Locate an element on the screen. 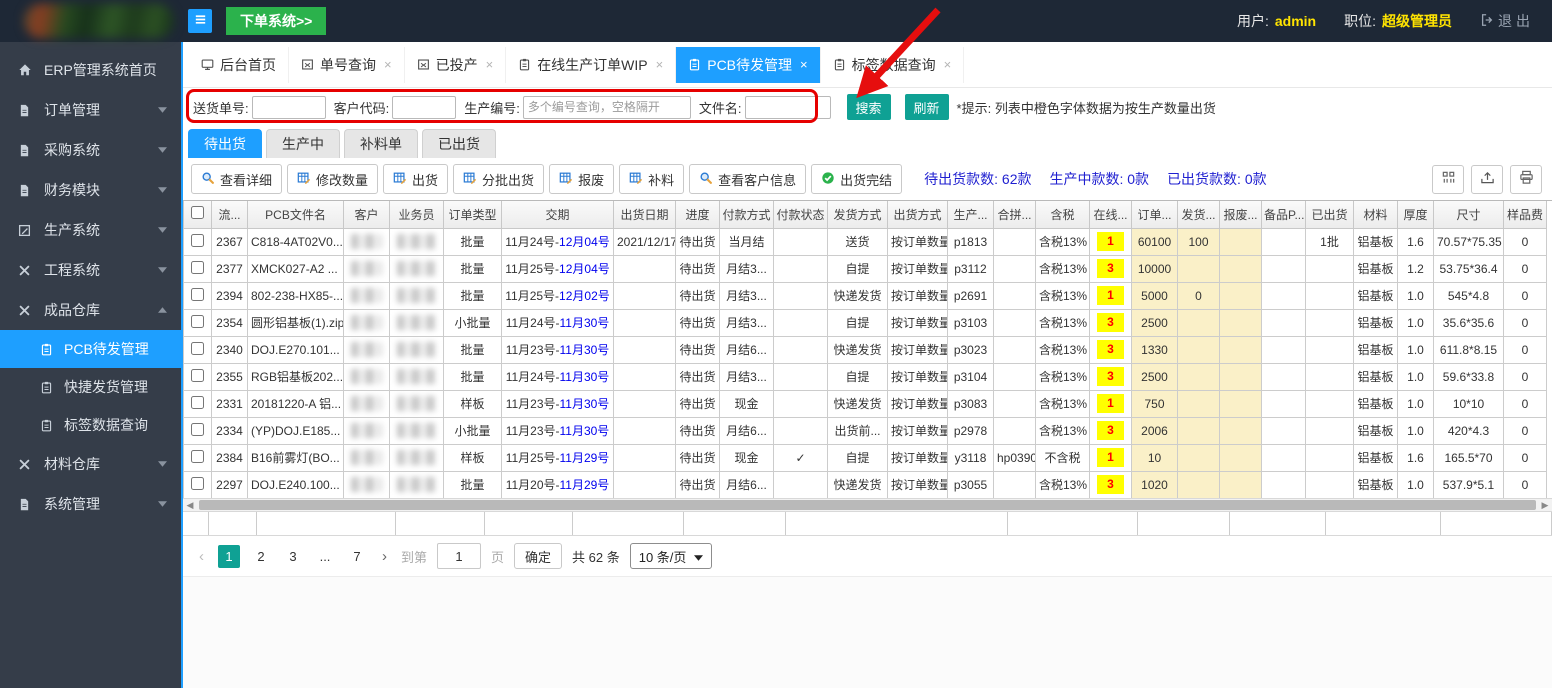 The image size is (1552, 688). customer-code-input is located at coordinates (424, 107).